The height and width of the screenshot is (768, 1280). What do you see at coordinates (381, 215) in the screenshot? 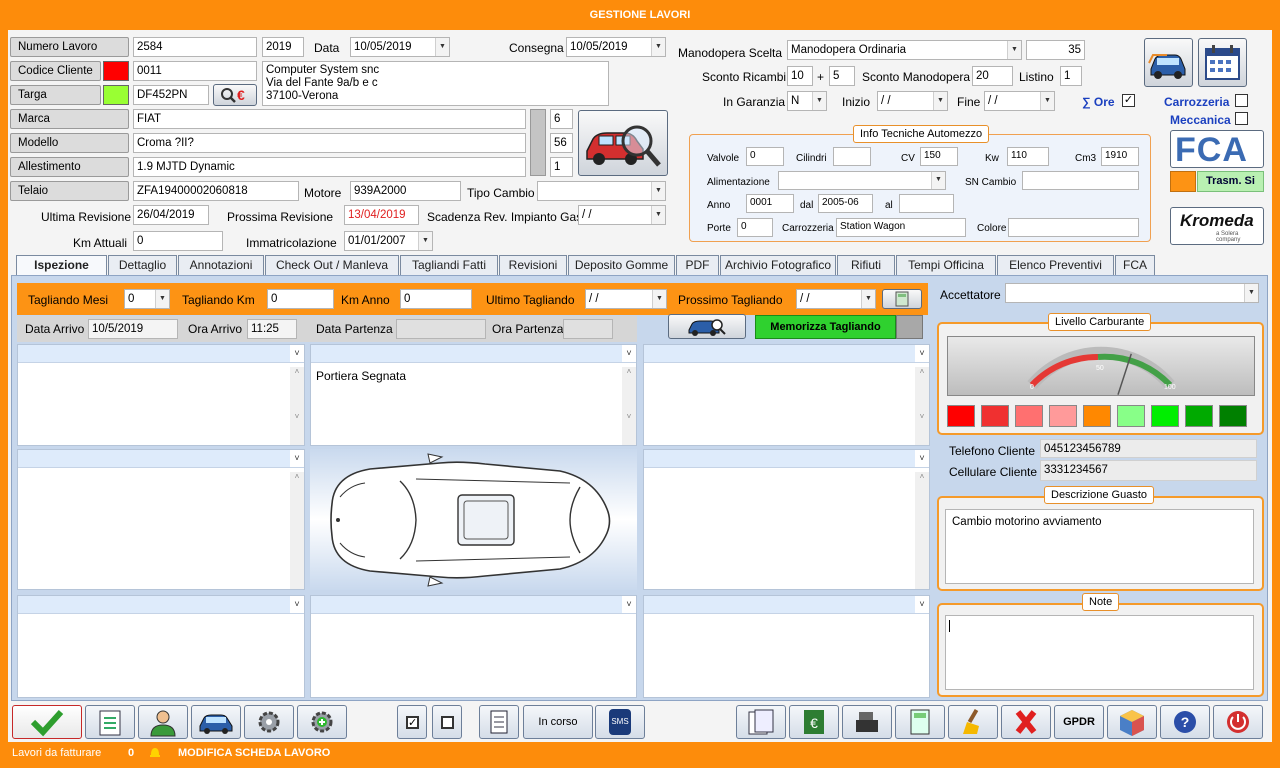
I see `prossima-revisione-input: 13/04/2019` at bounding box center [381, 215].